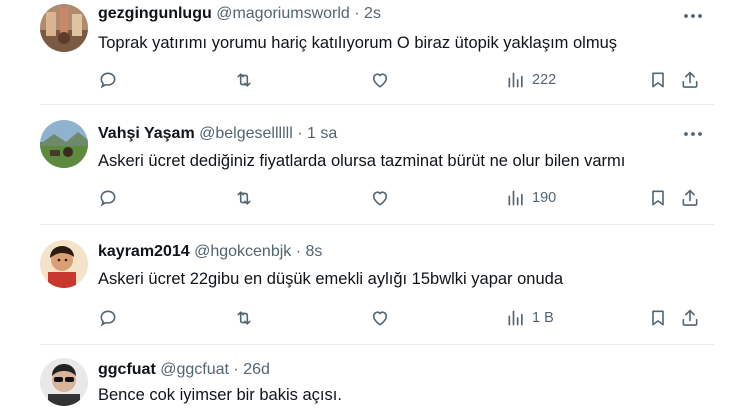  What do you see at coordinates (246, 133) in the screenshot?
I see `author-handle: @belgesellllll` at bounding box center [246, 133].